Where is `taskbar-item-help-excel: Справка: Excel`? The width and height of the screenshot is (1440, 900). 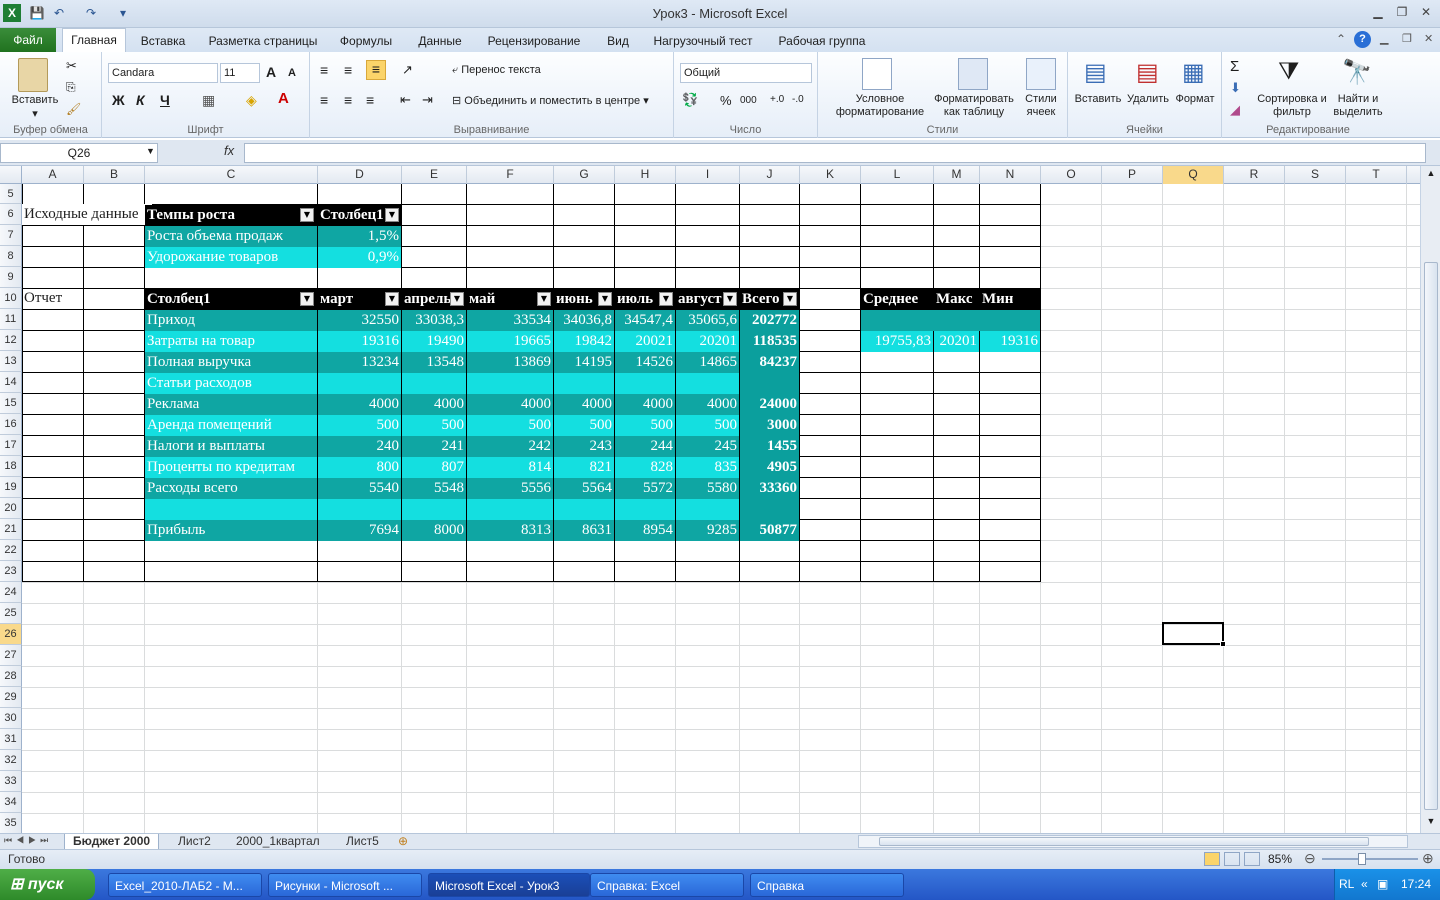 taskbar-item-help-excel: Справка: Excel is located at coordinates (667, 885).